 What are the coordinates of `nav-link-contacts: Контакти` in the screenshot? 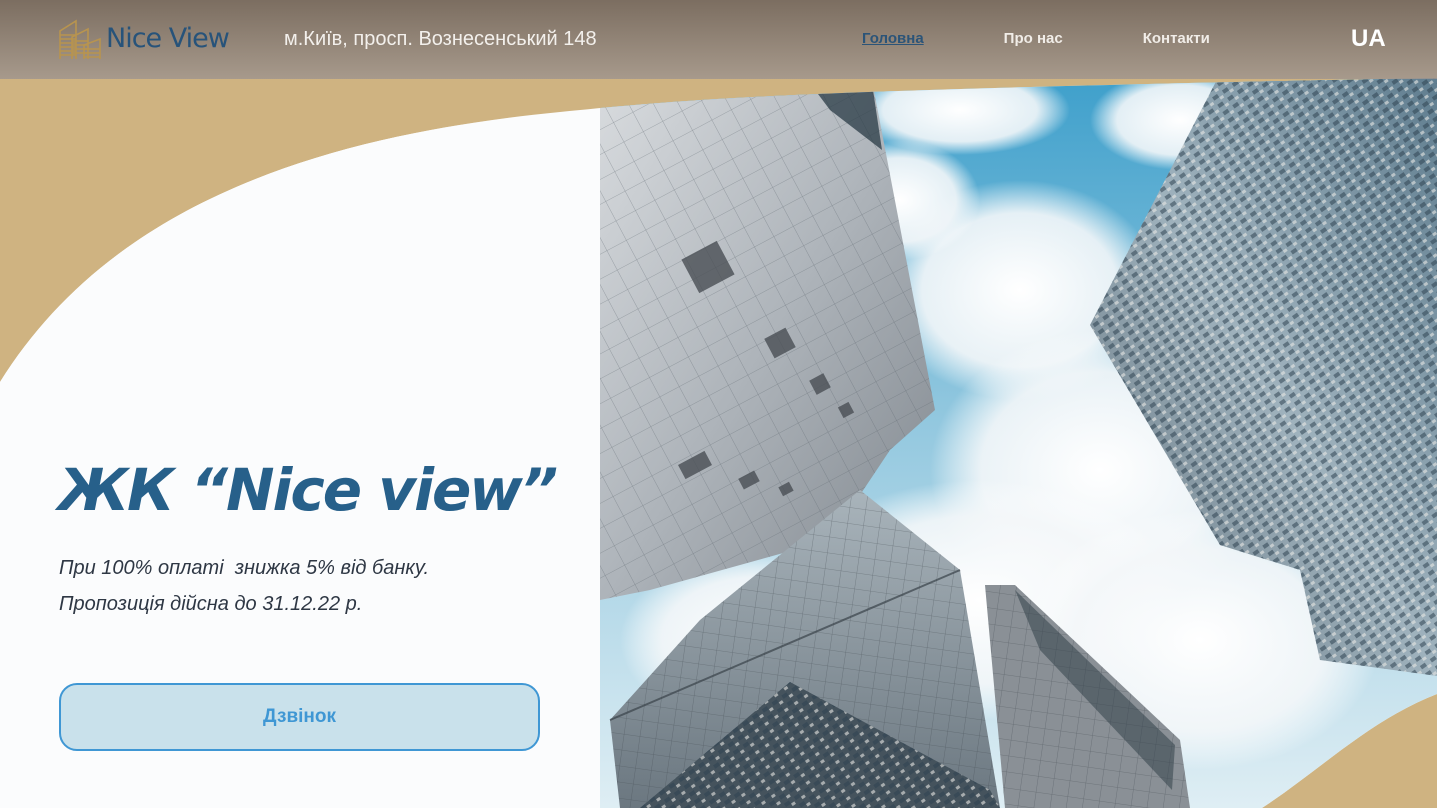 It's located at (1176, 39).